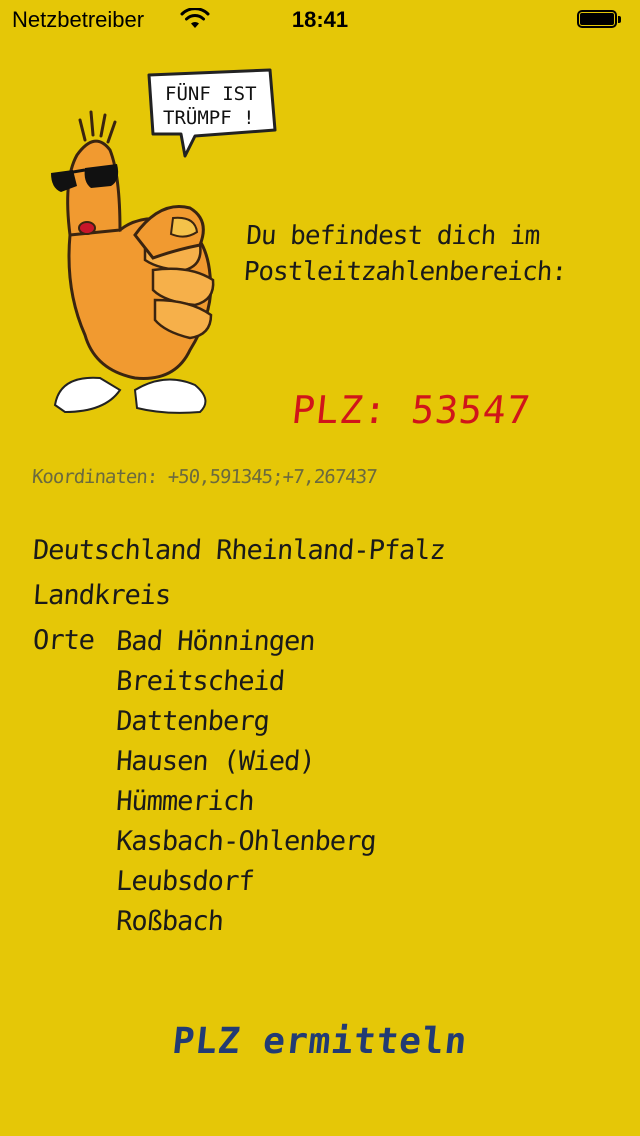 This screenshot has height=1136, width=640. Describe the element at coordinates (185, 801) in the screenshot. I see `list-item: Hümmerich` at that location.